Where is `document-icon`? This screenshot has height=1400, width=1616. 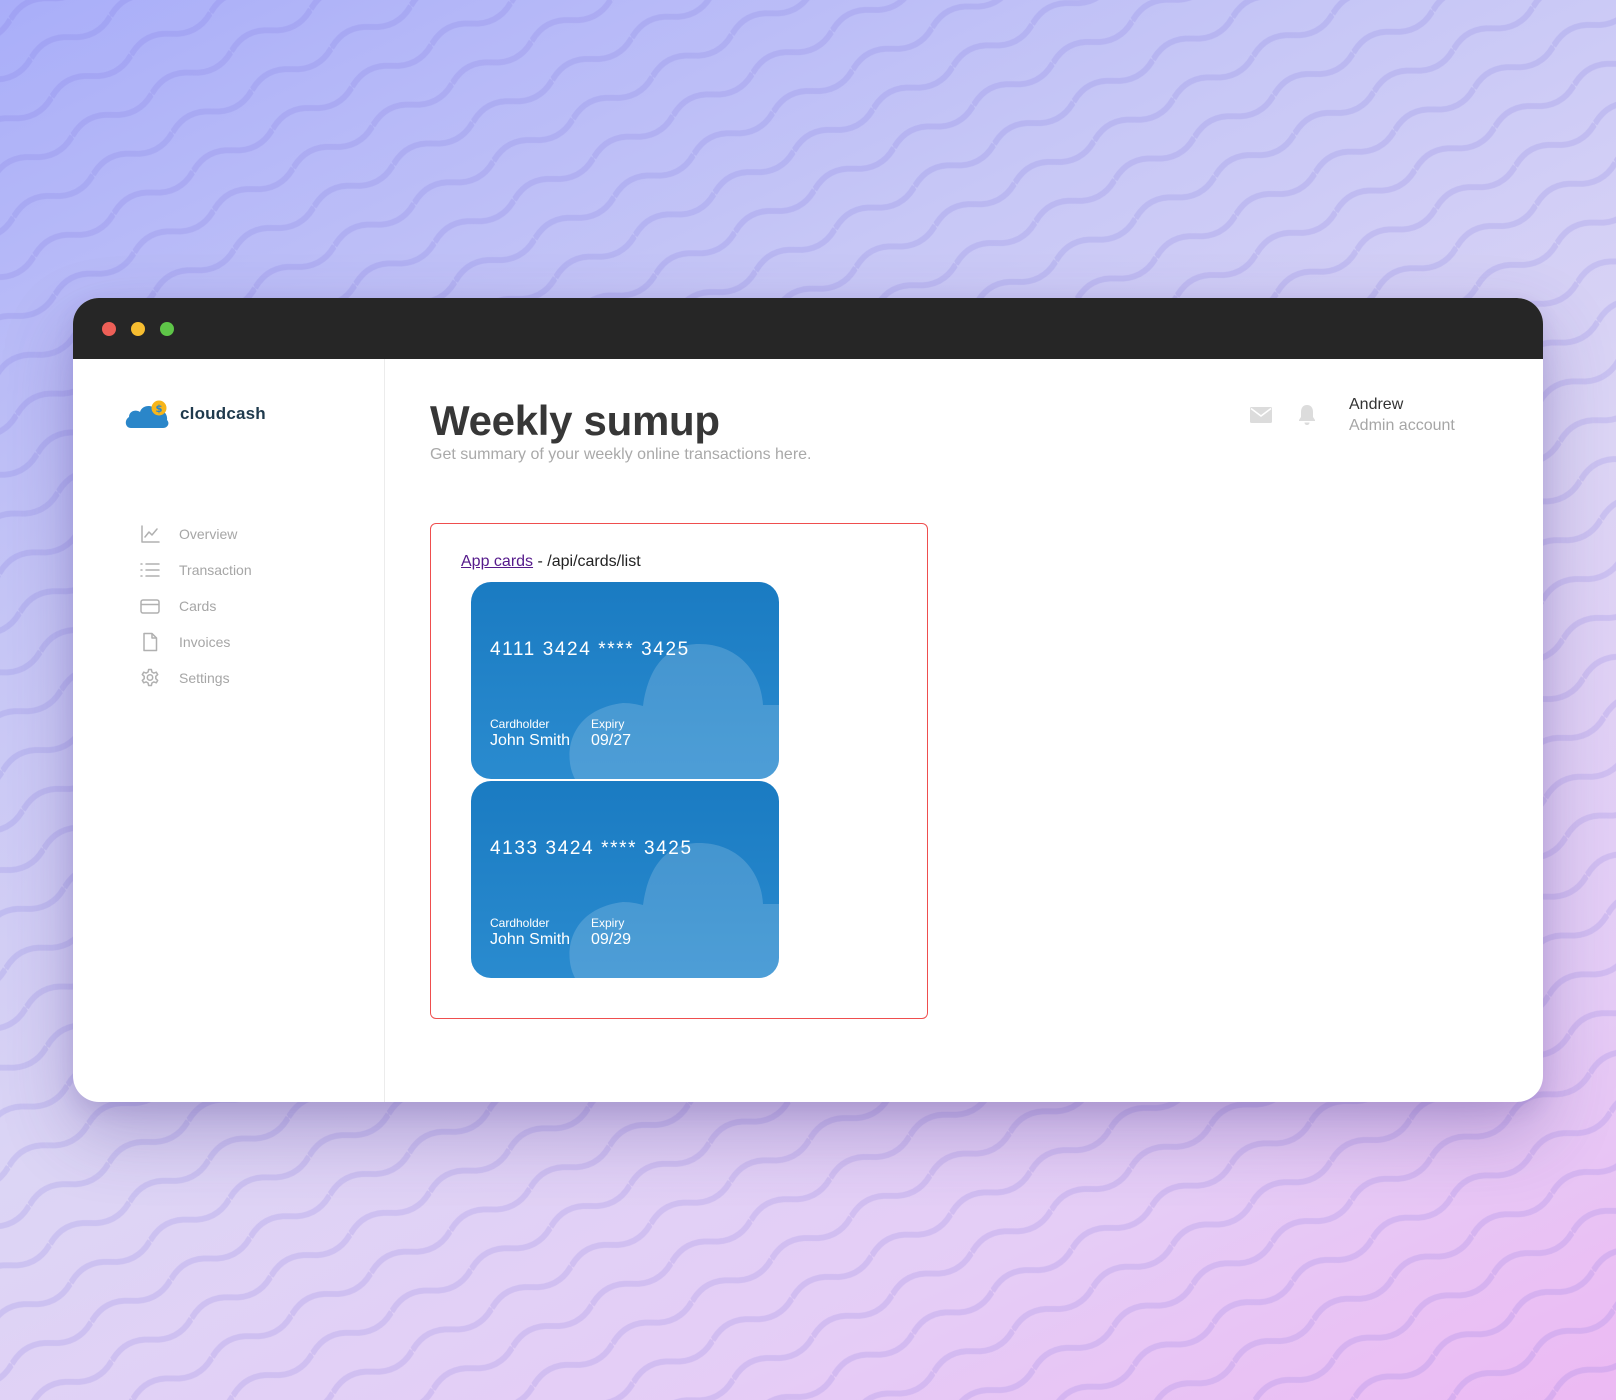 document-icon is located at coordinates (150, 642).